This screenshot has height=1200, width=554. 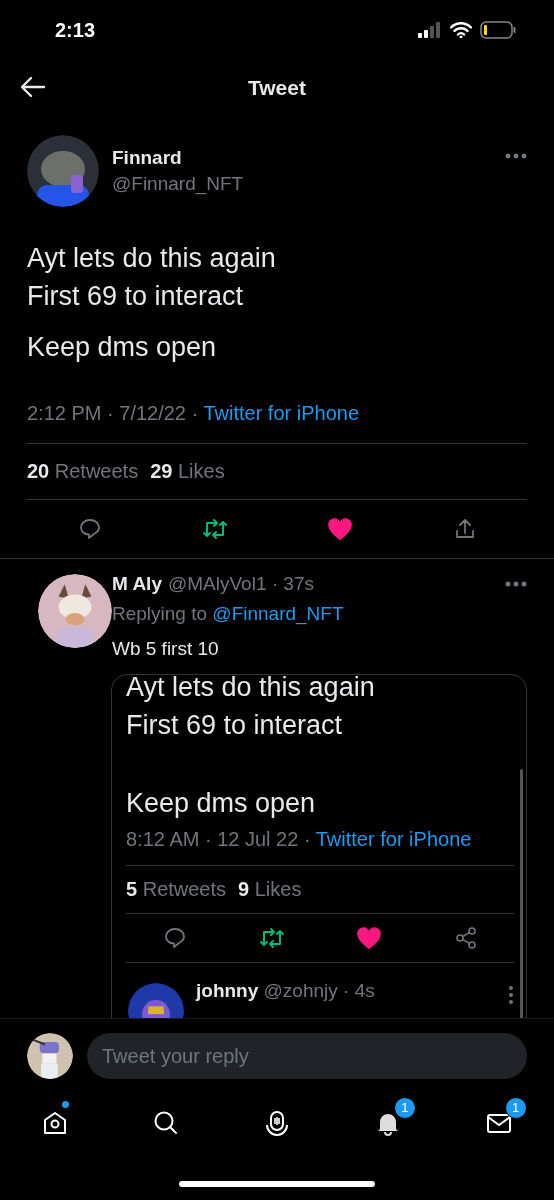 What do you see at coordinates (187, 471) in the screenshot?
I see `engagement-count: 29 Likes` at bounding box center [187, 471].